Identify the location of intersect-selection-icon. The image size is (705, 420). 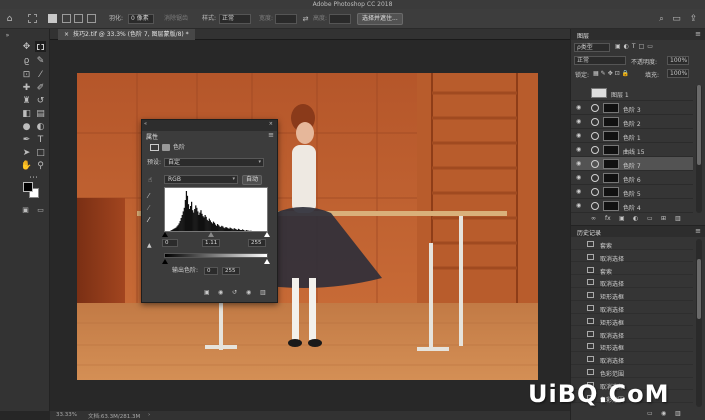
(91, 18).